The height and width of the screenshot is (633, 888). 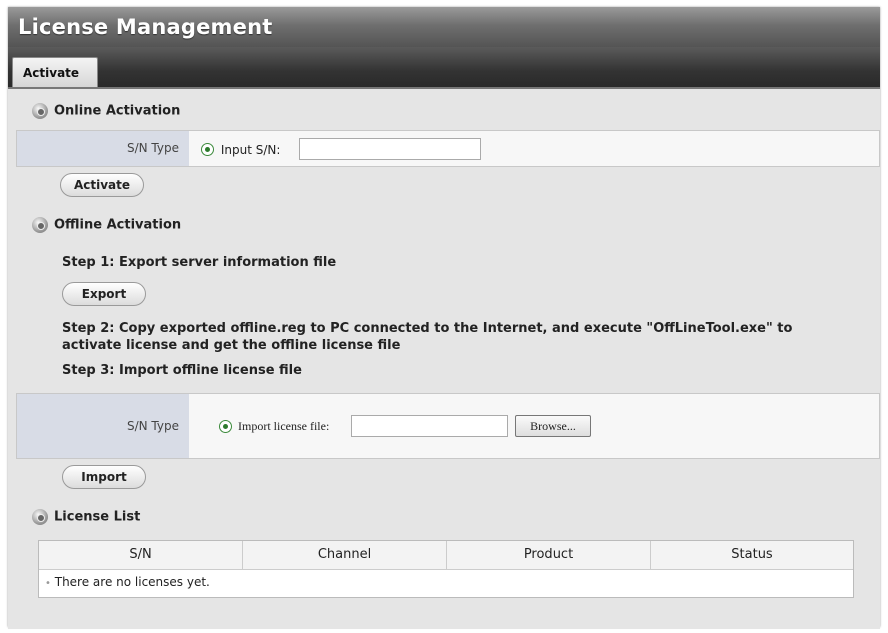 I want to click on info-icon: •, so click(x=48, y=583).